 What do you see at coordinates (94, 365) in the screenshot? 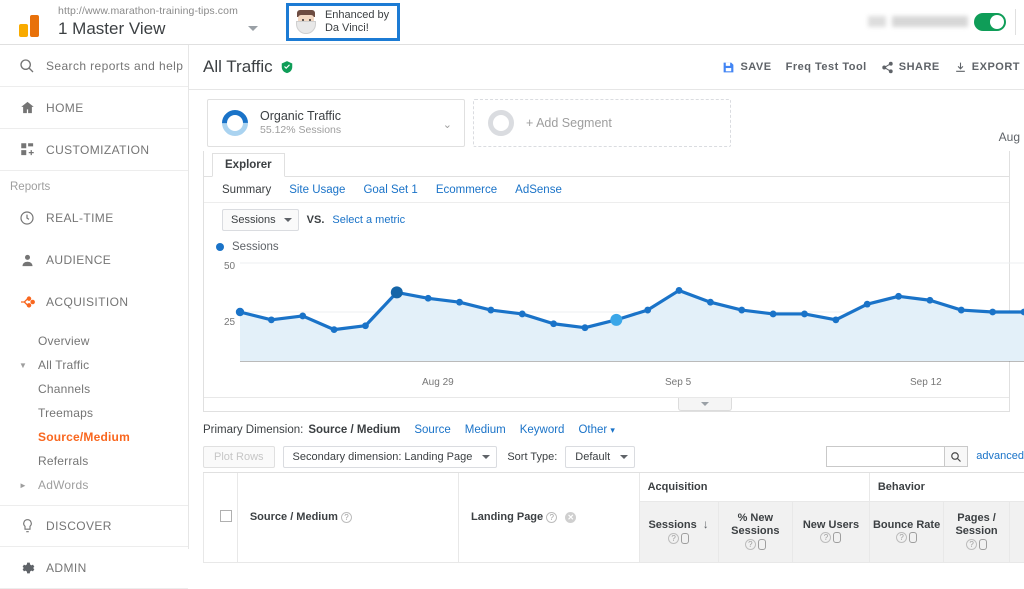
I see `sidebar-item-all-traffic: ▼ All Traffic` at bounding box center [94, 365].